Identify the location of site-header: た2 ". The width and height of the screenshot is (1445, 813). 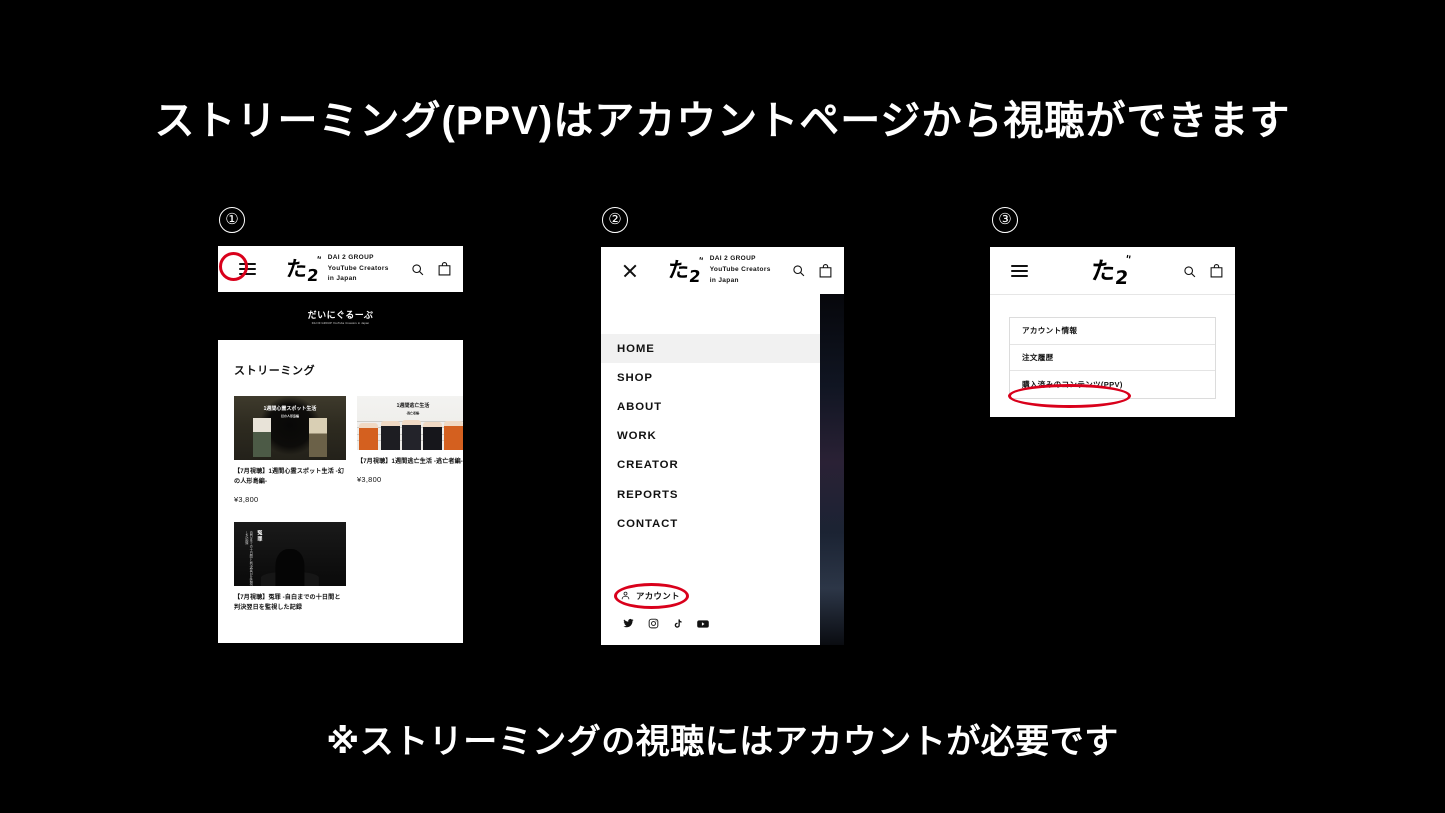
(1112, 271).